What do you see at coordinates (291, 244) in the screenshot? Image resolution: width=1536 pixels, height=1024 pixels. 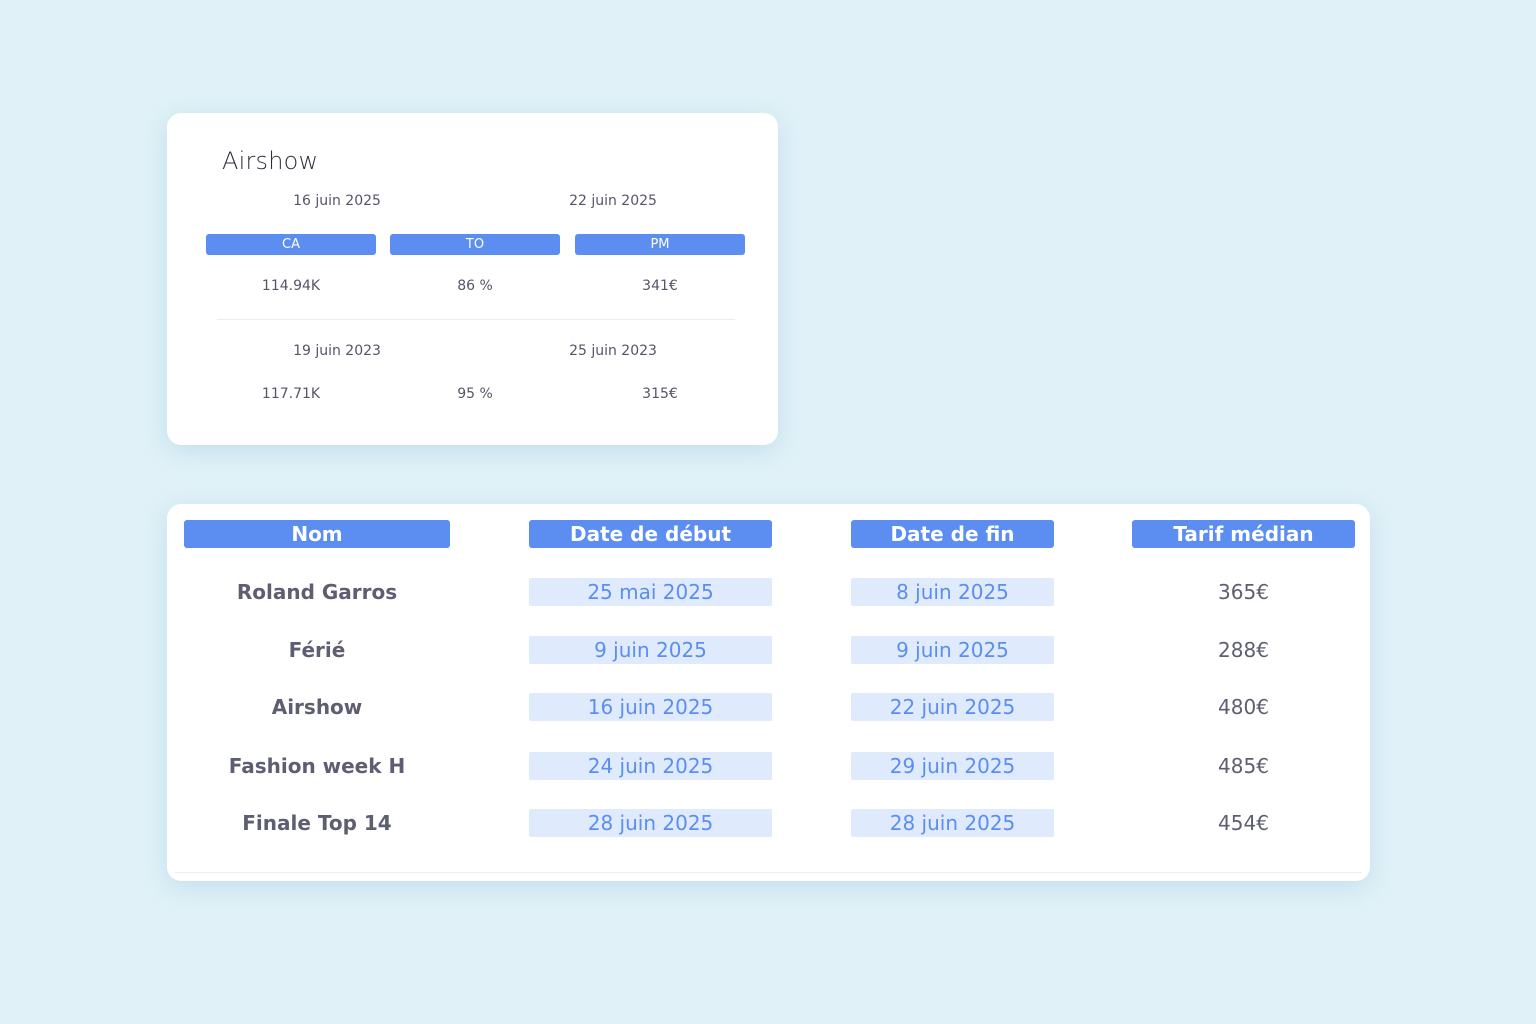 I see `metric-label-ca: CA` at bounding box center [291, 244].